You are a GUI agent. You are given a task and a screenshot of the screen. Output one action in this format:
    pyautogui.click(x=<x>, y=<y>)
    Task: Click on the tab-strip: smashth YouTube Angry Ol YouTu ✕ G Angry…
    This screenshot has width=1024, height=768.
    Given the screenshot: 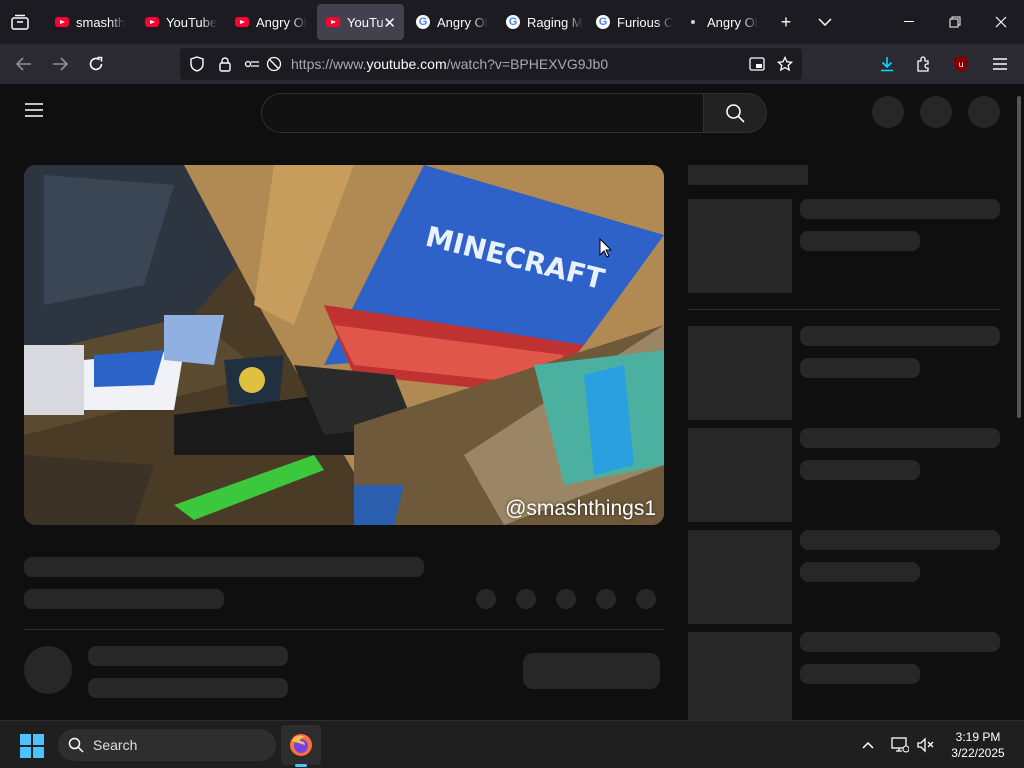 What is the action you would take?
    pyautogui.click(x=512, y=22)
    